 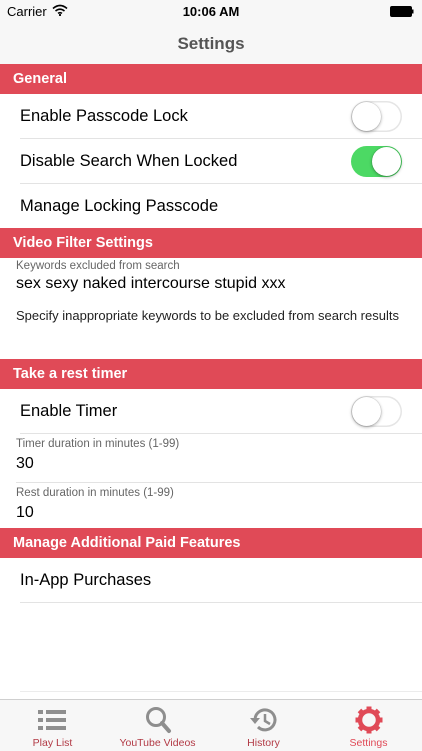 What do you see at coordinates (52, 720) in the screenshot?
I see `list-icon` at bounding box center [52, 720].